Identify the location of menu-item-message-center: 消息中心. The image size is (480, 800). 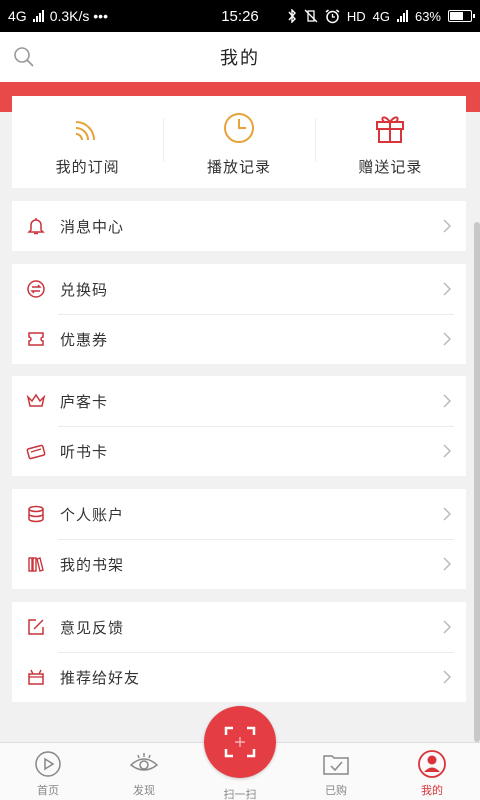
(239, 226).